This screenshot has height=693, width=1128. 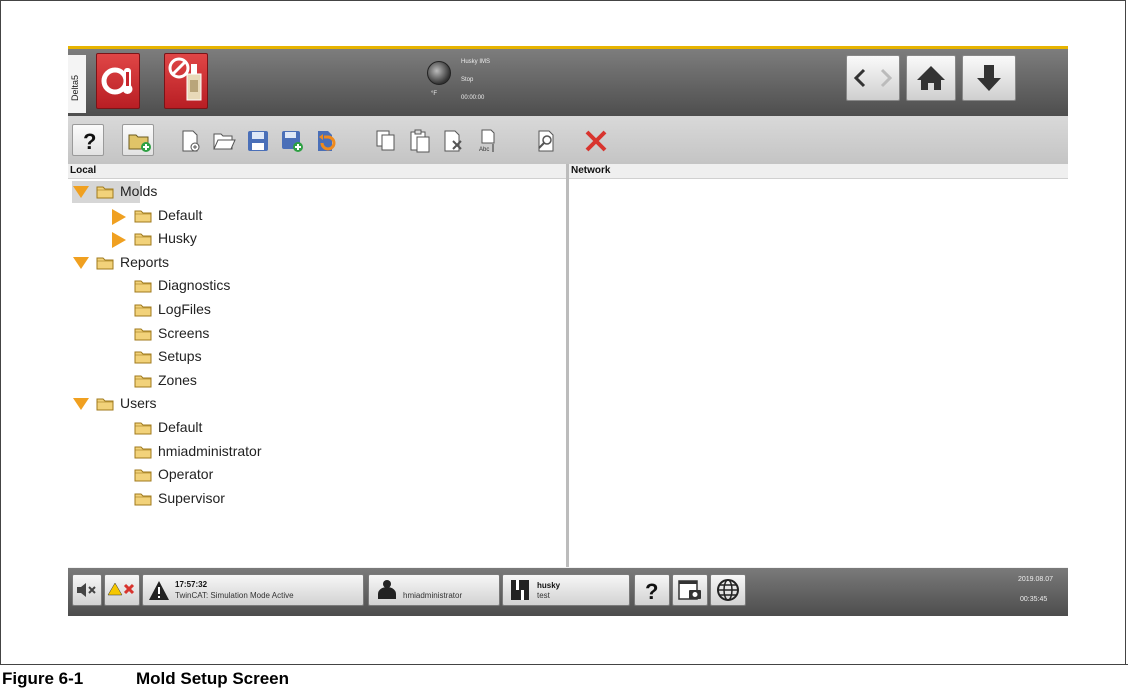 I want to click on delete-file-icon, so click(x=453, y=141).